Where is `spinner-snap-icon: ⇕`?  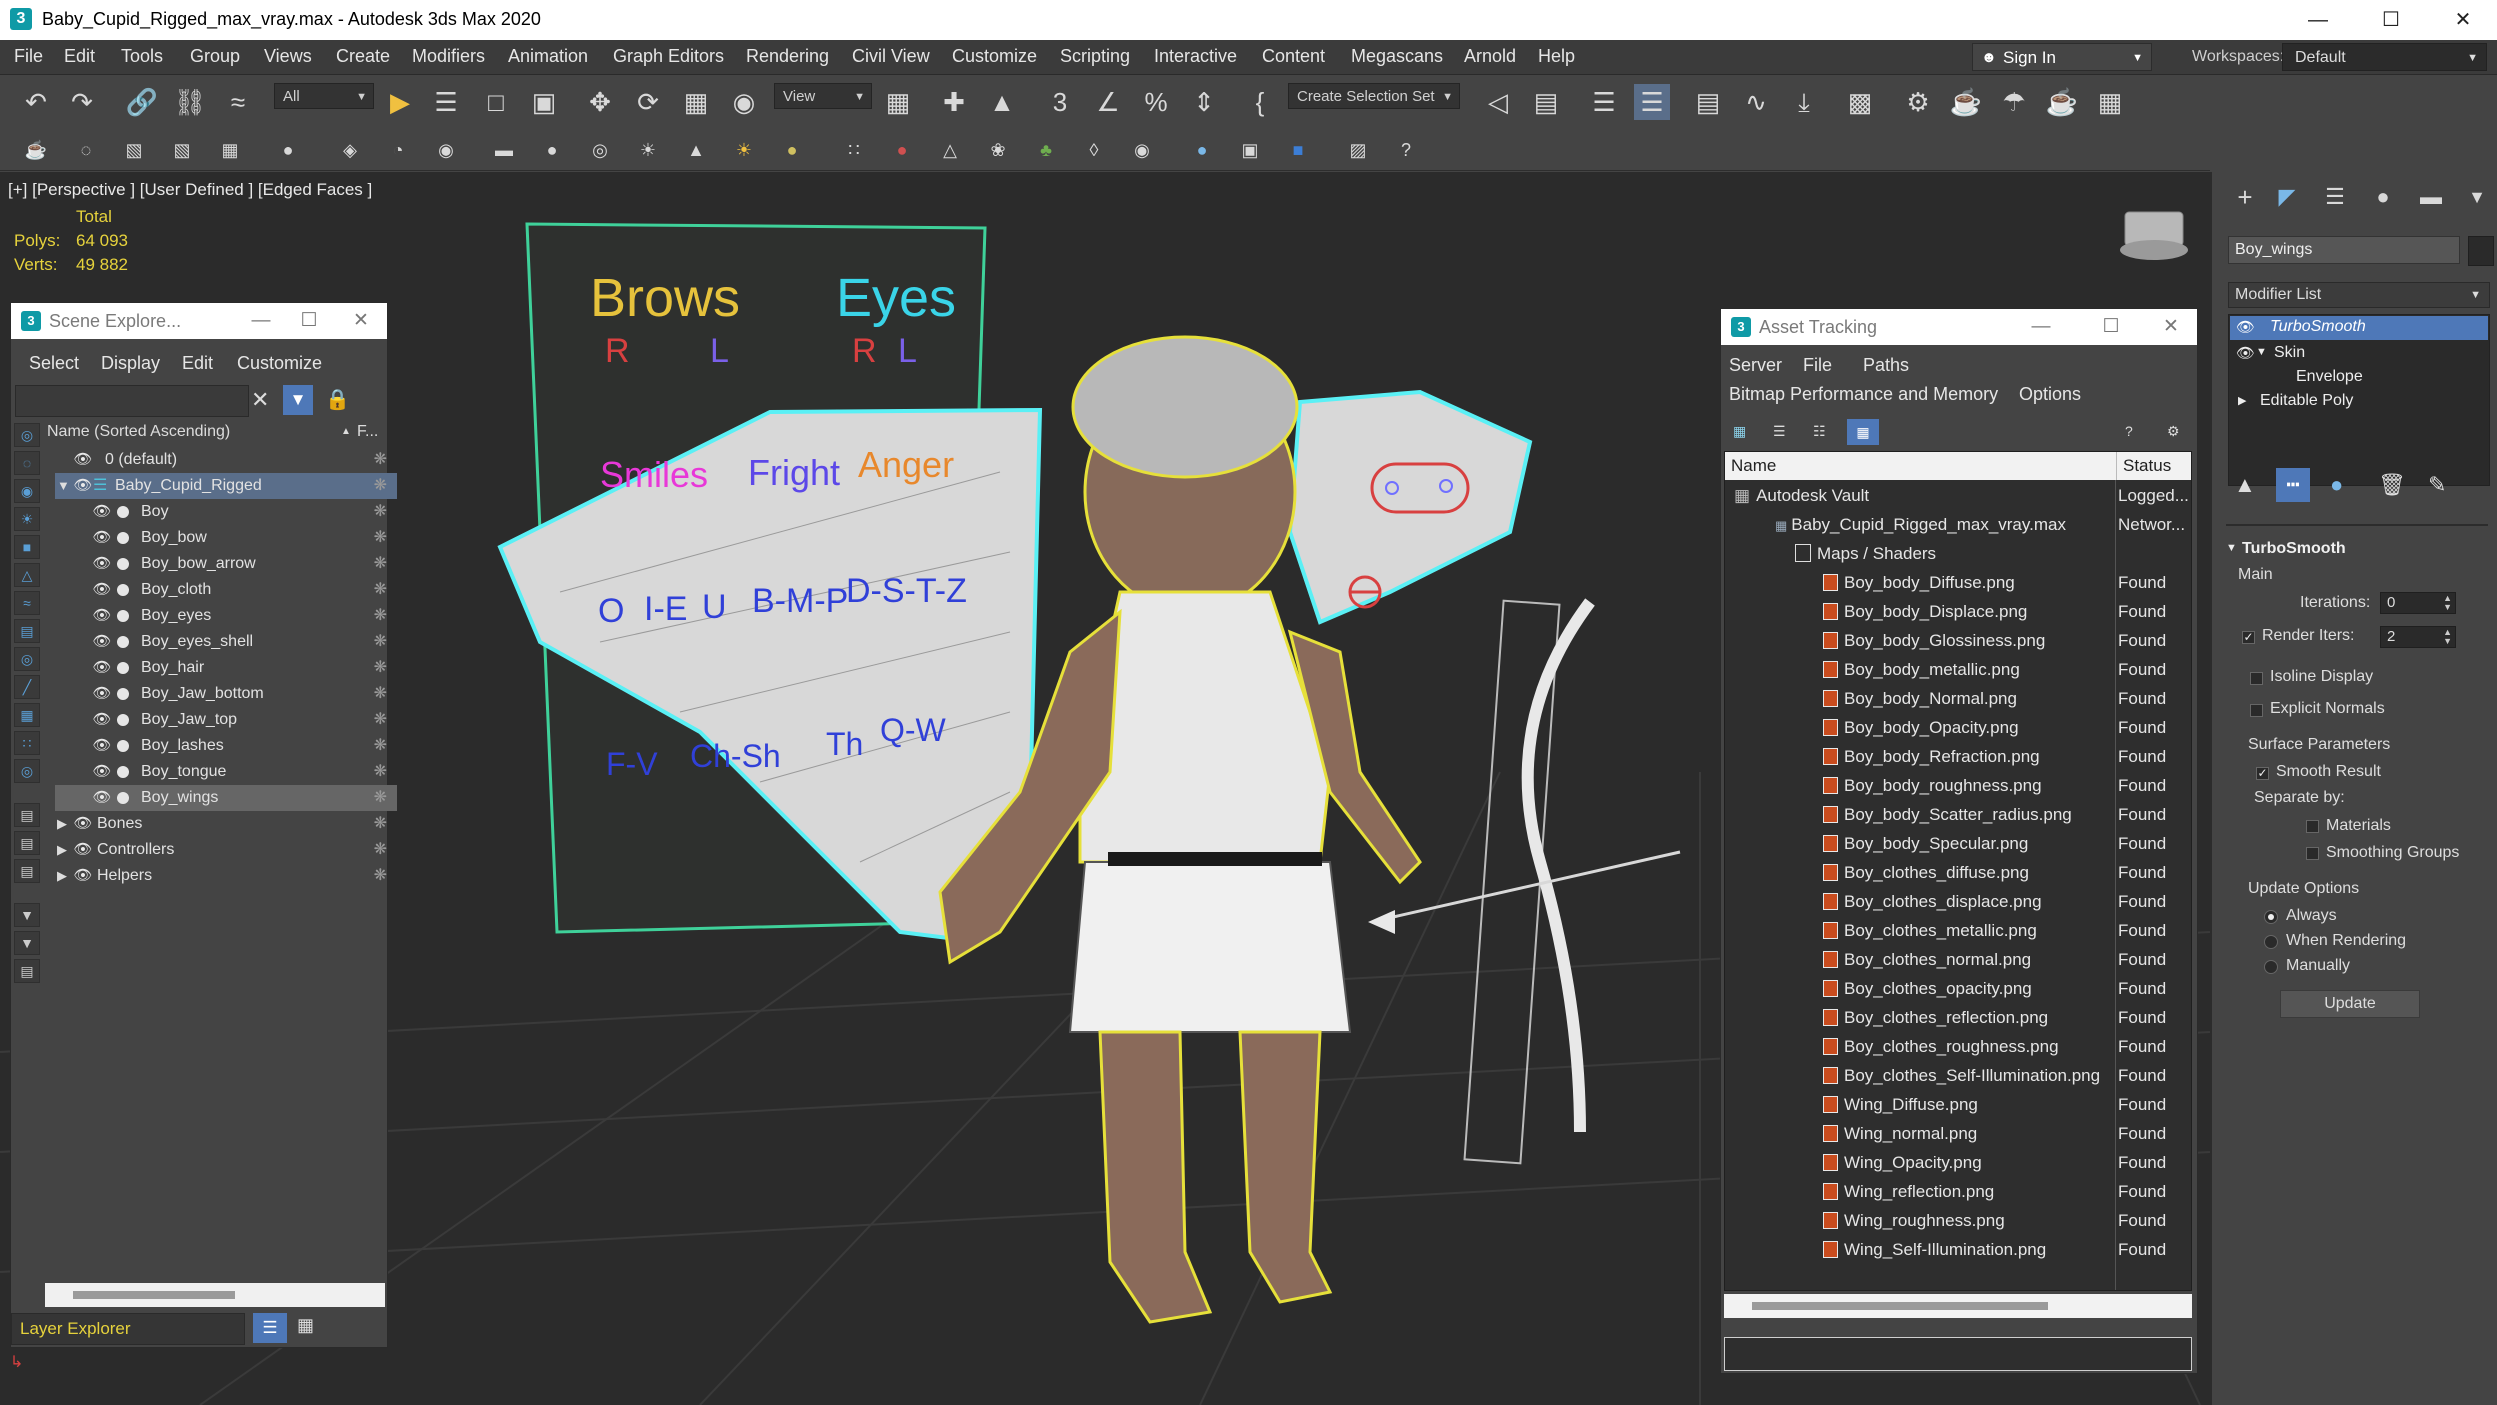 spinner-snap-icon: ⇕ is located at coordinates (1204, 102).